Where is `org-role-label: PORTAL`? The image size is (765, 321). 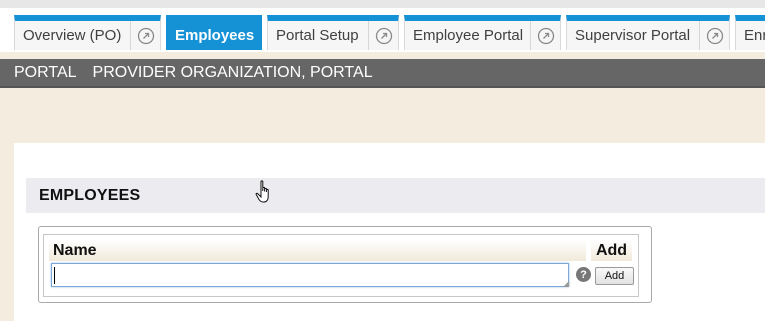
org-role-label: PORTAL is located at coordinates (45, 72).